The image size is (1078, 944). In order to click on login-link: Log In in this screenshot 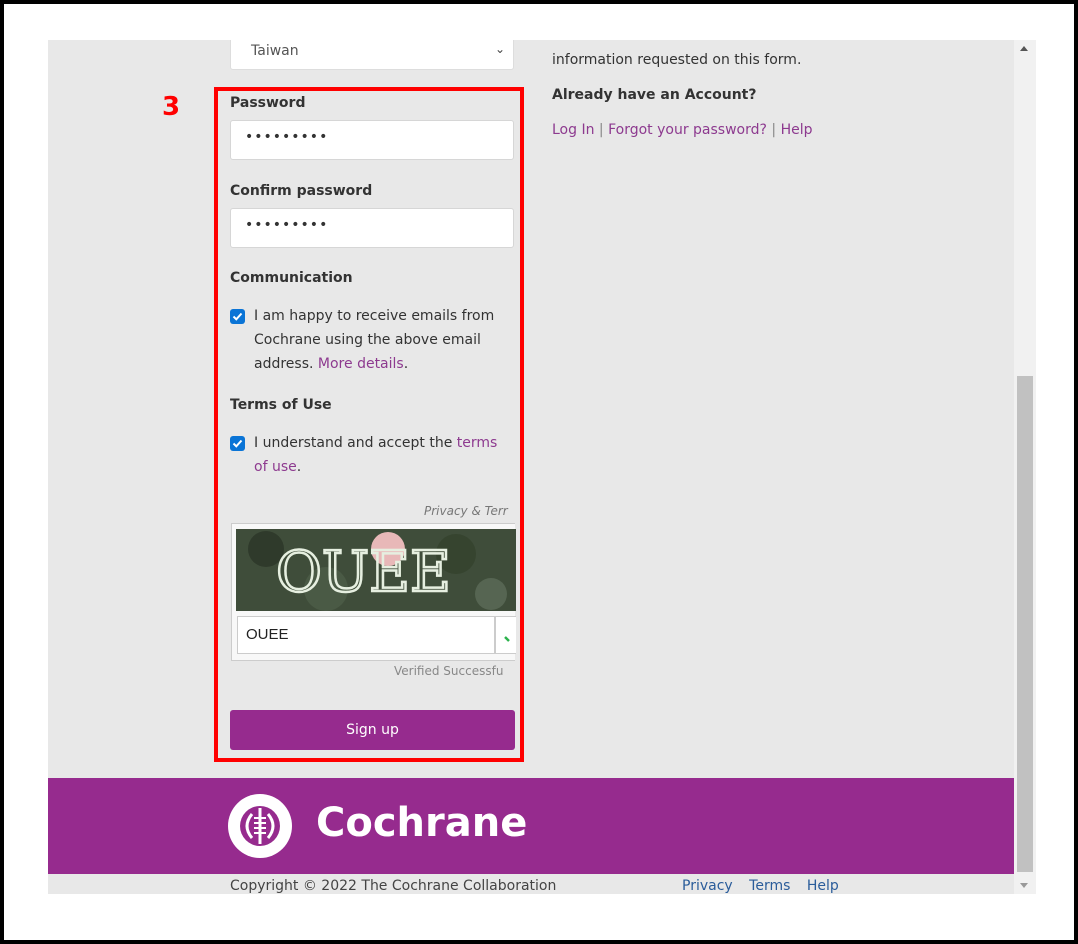, I will do `click(573, 130)`.